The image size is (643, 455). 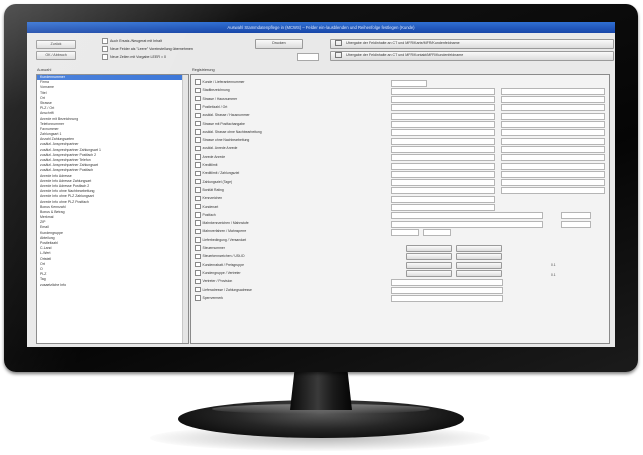 What do you see at coordinates (217, 173) in the screenshot?
I see `option-row: Kreditlimit / Zahlungsziel` at bounding box center [217, 173].